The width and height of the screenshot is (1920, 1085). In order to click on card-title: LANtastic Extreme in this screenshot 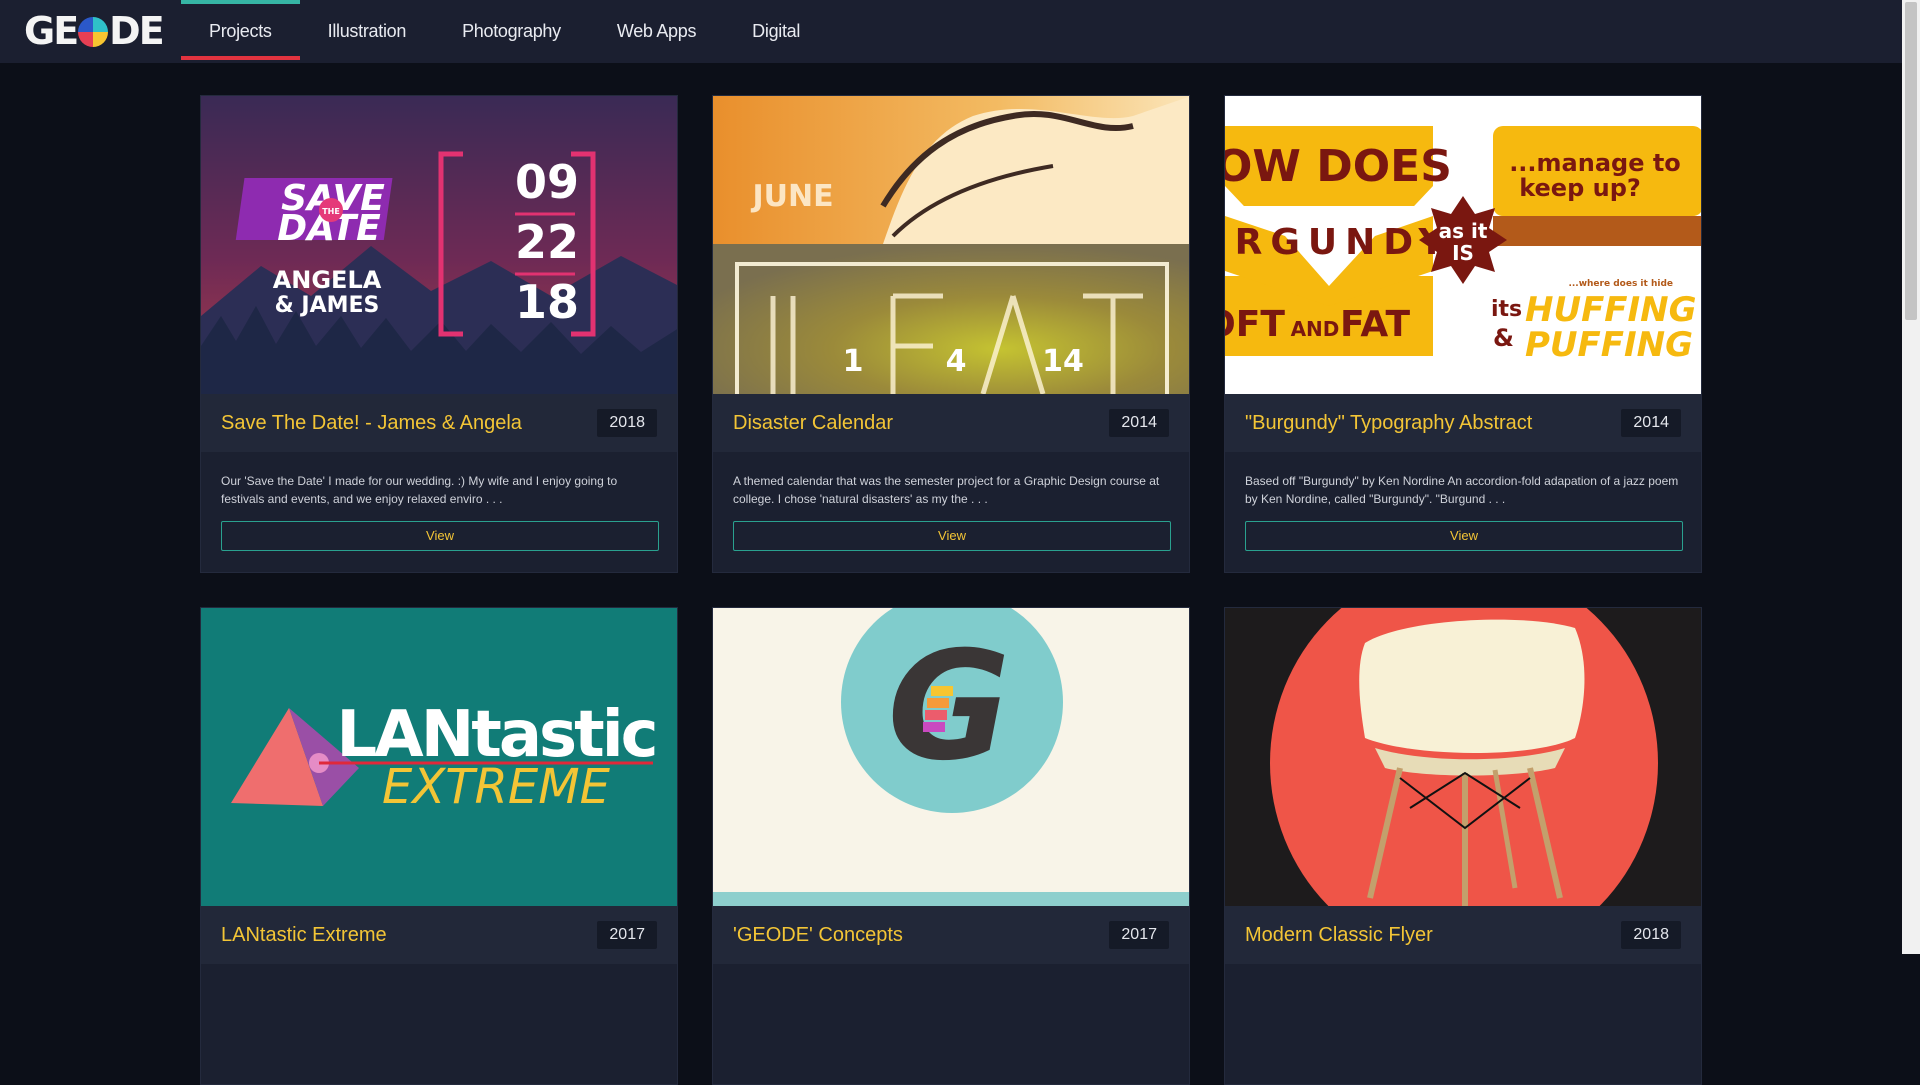, I will do `click(304, 935)`.